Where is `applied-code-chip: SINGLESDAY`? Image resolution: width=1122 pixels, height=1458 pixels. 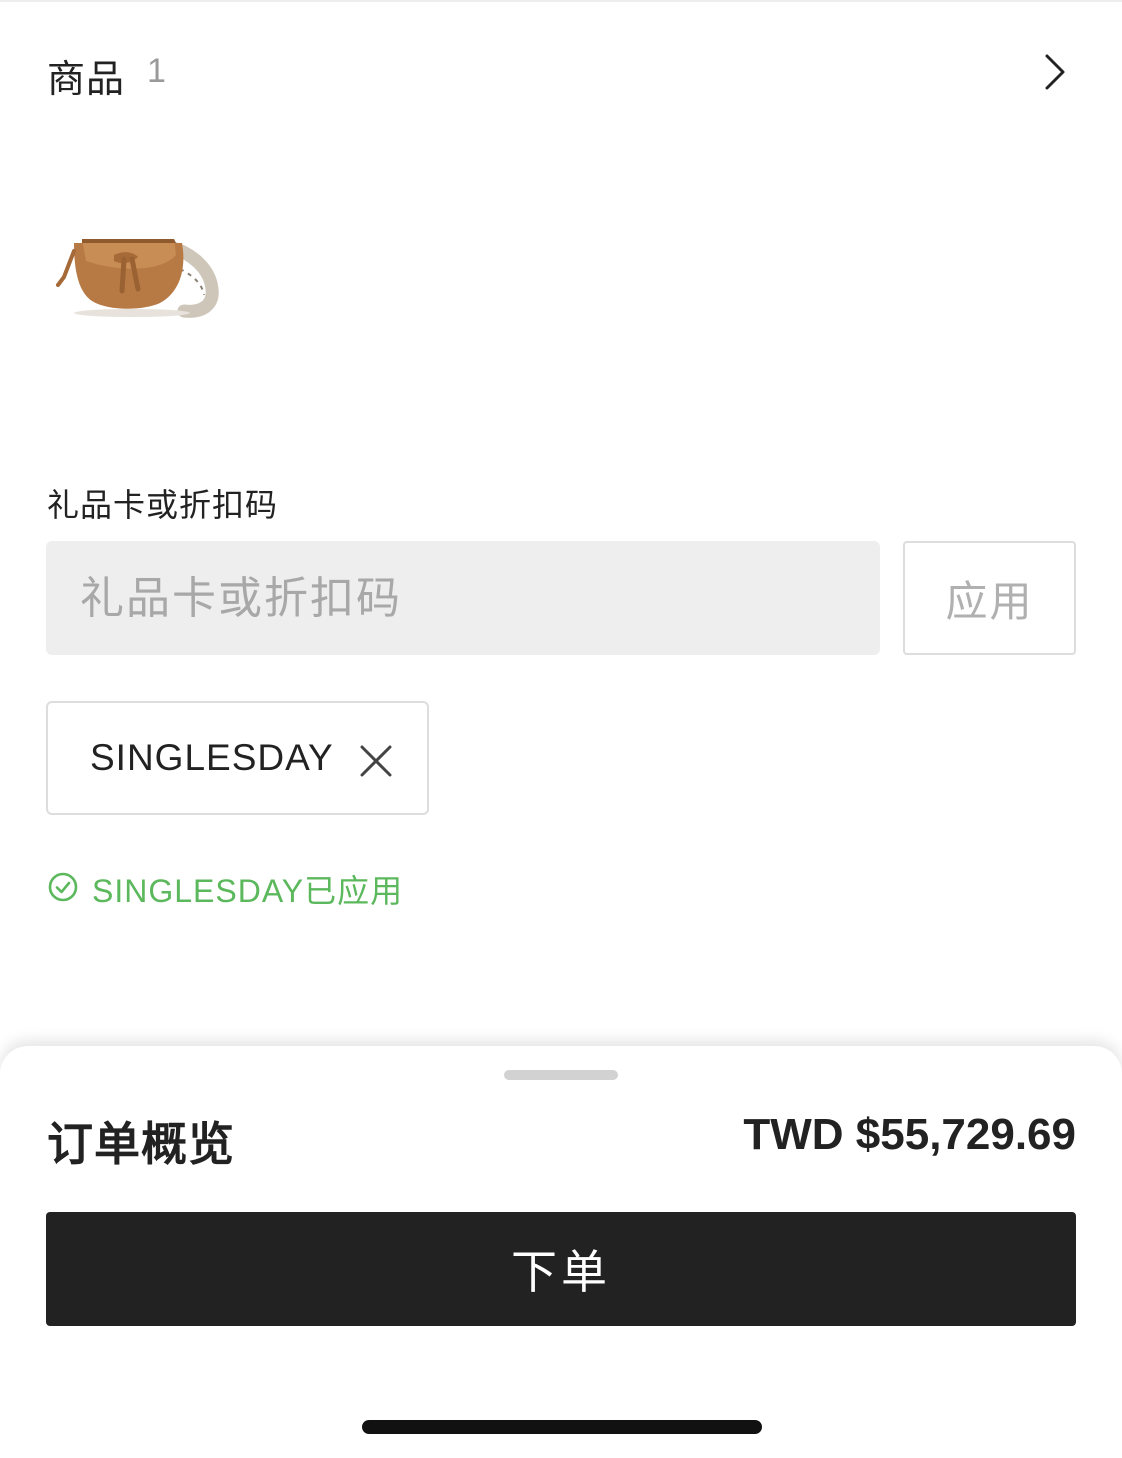 applied-code-chip: SINGLESDAY is located at coordinates (237, 758).